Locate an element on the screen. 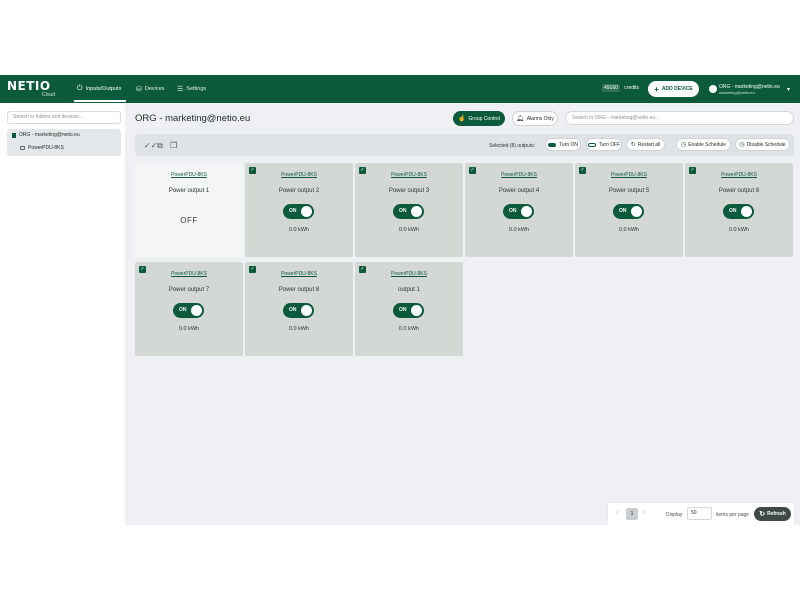  output-name: Power output 8 is located at coordinates (299, 290).